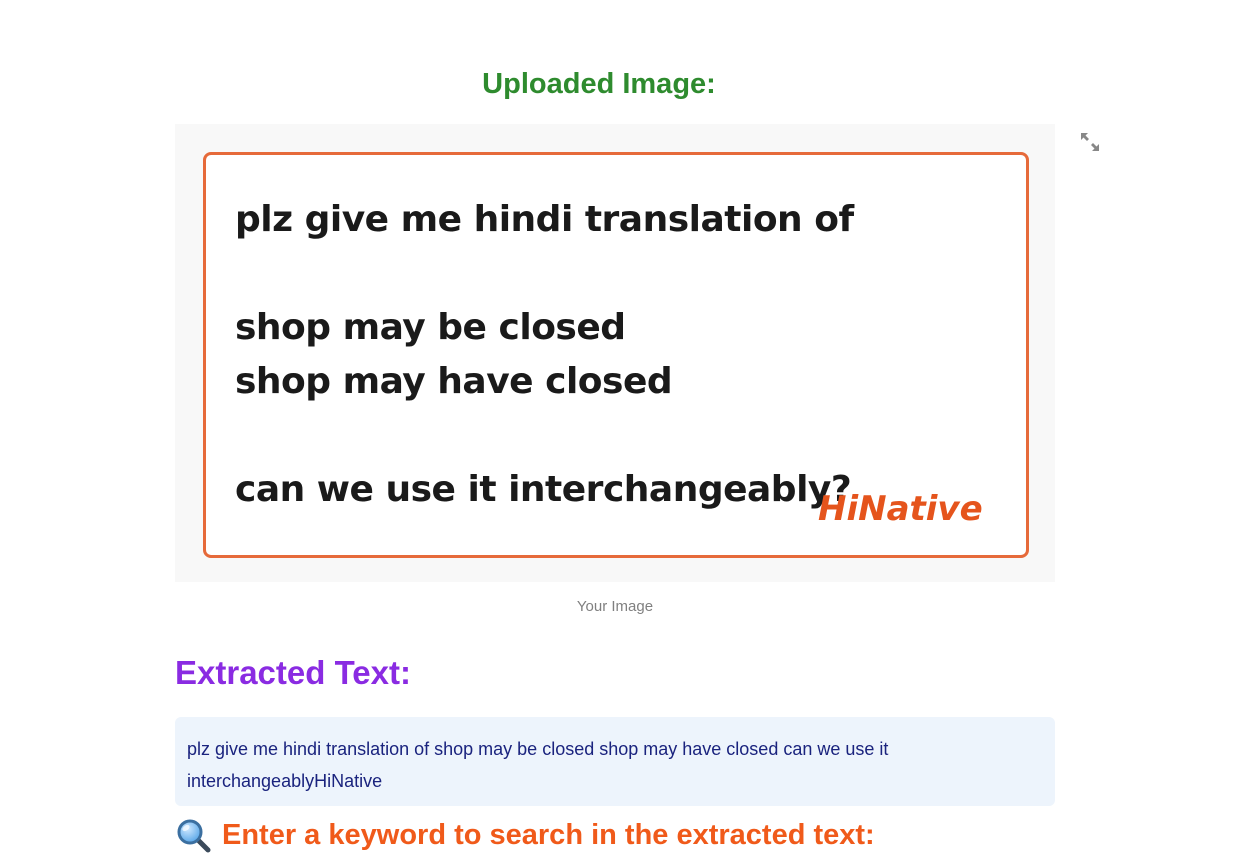 This screenshot has width=1256, height=861. I want to click on image-text-line: shop may be closed, so click(430, 327).